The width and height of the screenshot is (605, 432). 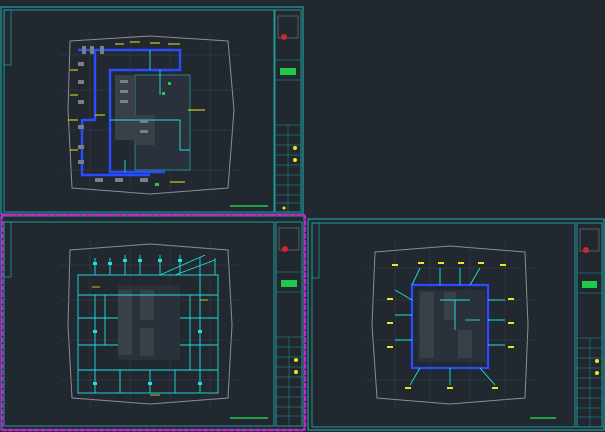 What do you see at coordinates (125, 107) in the screenshot?
I see `core-stair` at bounding box center [125, 107].